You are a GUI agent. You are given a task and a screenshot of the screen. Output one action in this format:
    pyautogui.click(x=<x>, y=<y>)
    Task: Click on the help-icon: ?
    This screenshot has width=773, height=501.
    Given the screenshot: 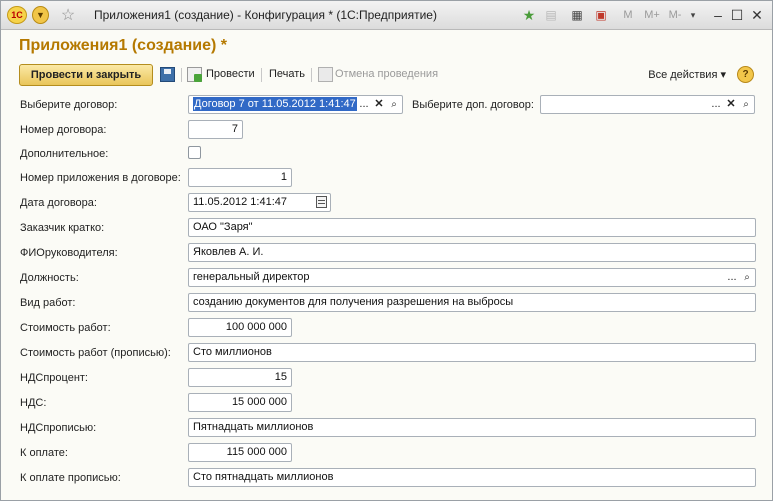 What is the action you would take?
    pyautogui.click(x=745, y=74)
    